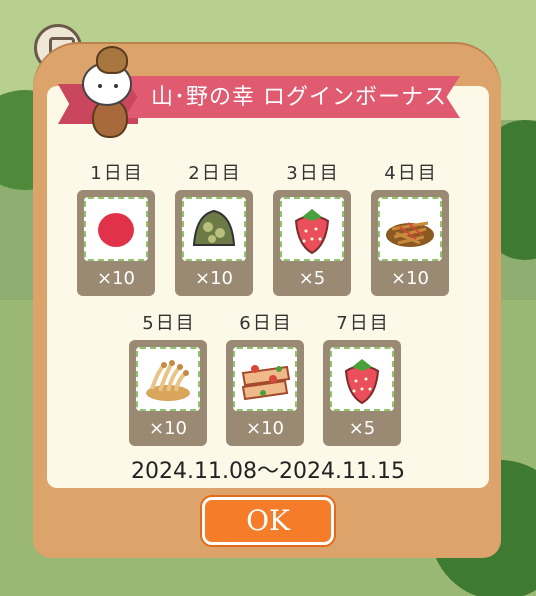  Describe the element at coordinates (299, 97) in the screenshot. I see `dialog-title: 山･野の幸 ログインボーナス` at that location.